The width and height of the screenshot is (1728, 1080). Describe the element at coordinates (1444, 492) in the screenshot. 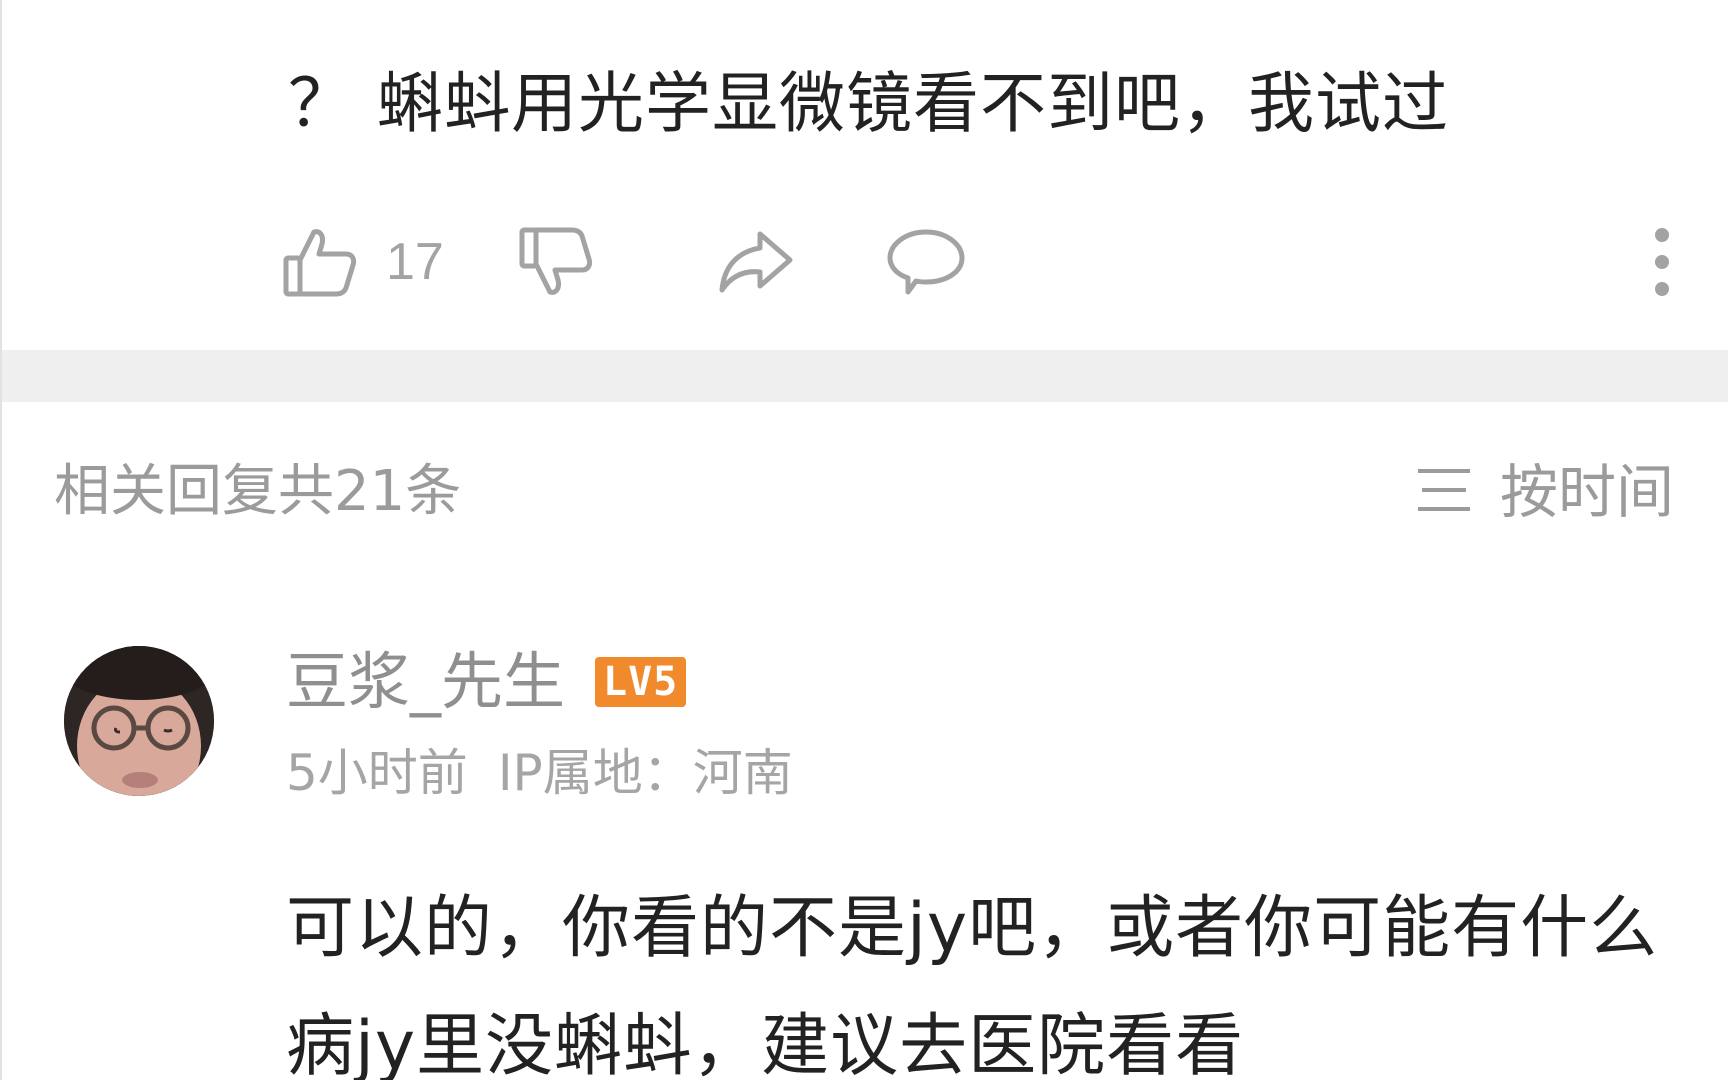

I see `sort-lines-icon` at that location.